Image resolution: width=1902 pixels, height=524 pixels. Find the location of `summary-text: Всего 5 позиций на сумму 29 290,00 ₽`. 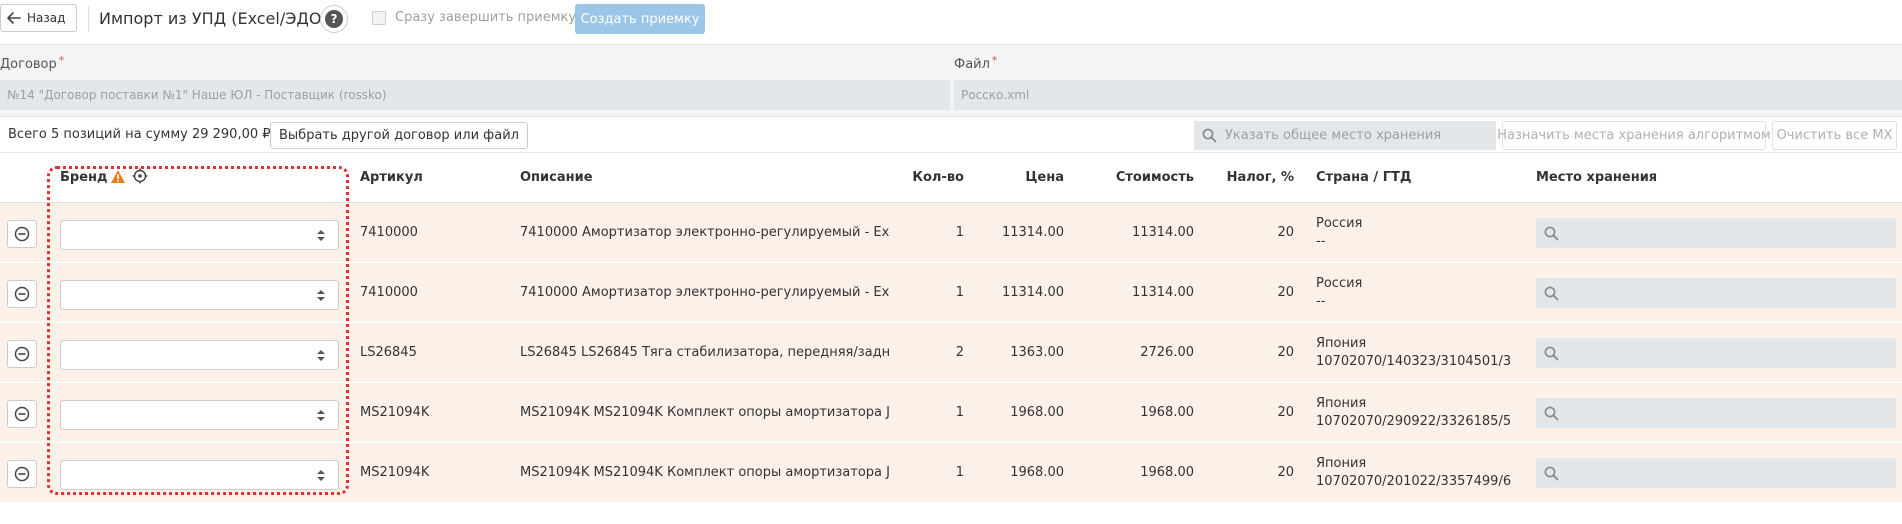

summary-text: Всего 5 позиций на сумму 29 290,00 ₽ is located at coordinates (139, 134).